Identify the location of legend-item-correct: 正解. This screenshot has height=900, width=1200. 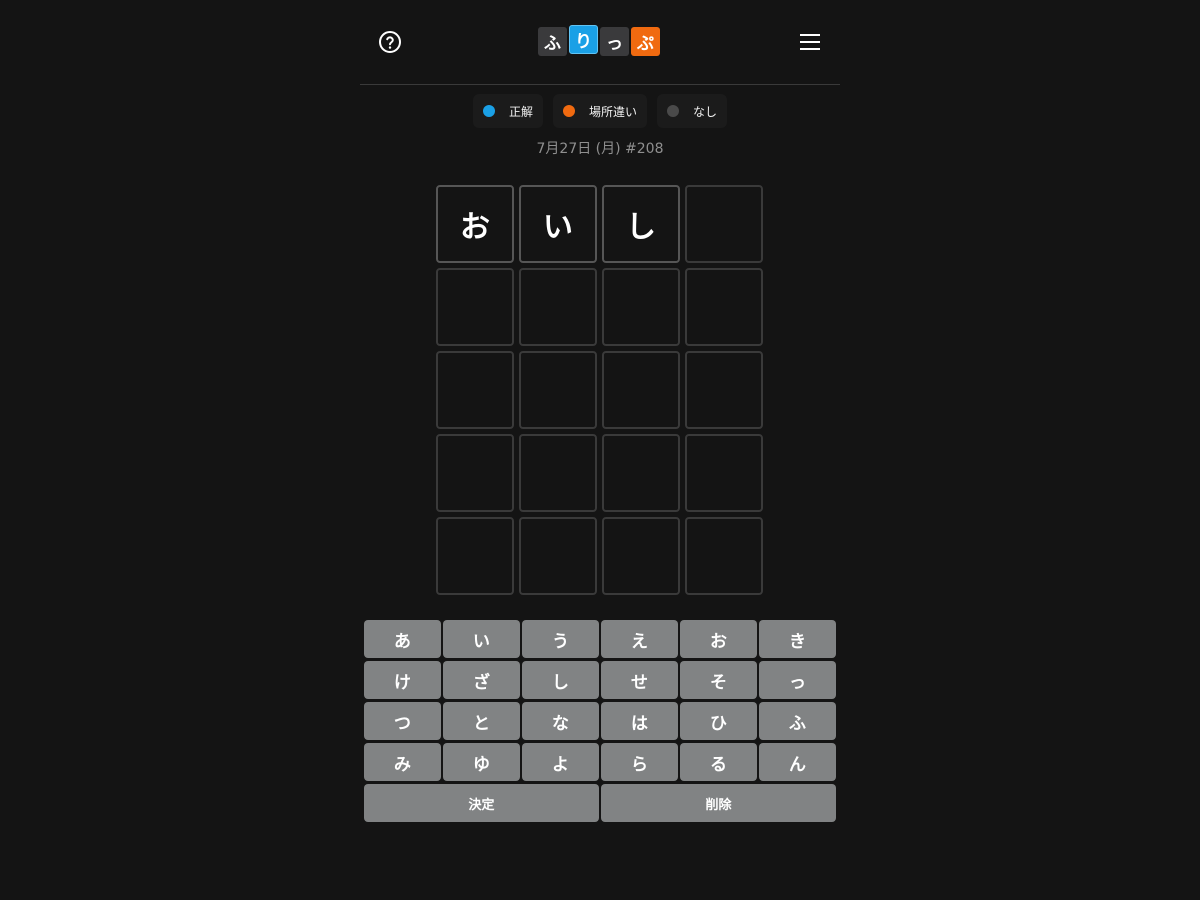
(507, 111).